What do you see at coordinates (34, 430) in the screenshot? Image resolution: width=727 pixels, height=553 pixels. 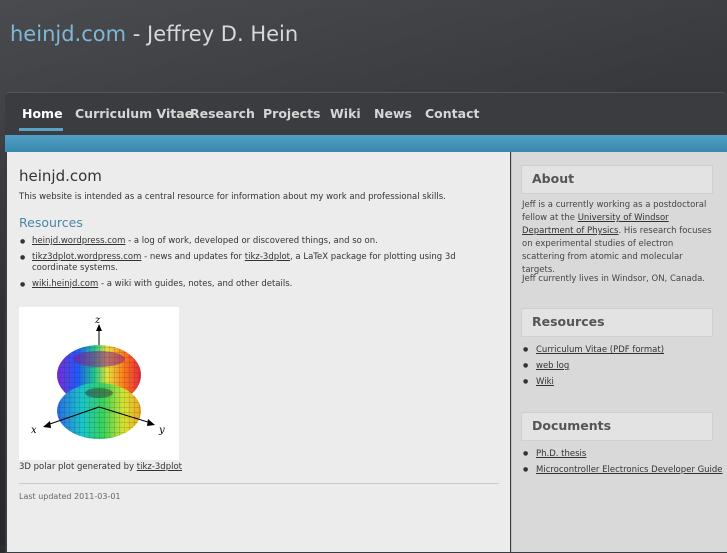 I see `x-axis-label: x` at bounding box center [34, 430].